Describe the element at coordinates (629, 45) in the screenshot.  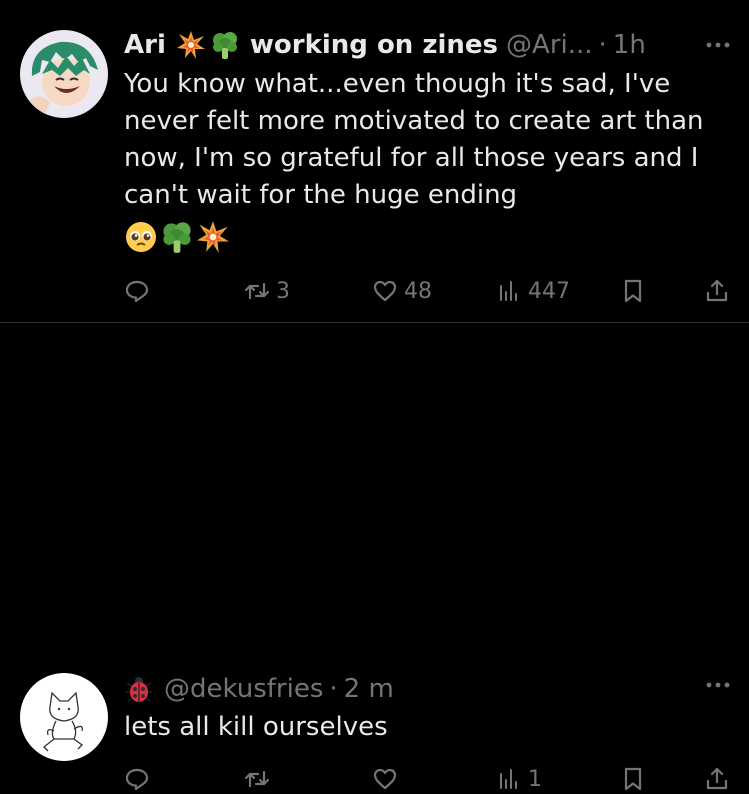
I see `timestamp: 1h` at that location.